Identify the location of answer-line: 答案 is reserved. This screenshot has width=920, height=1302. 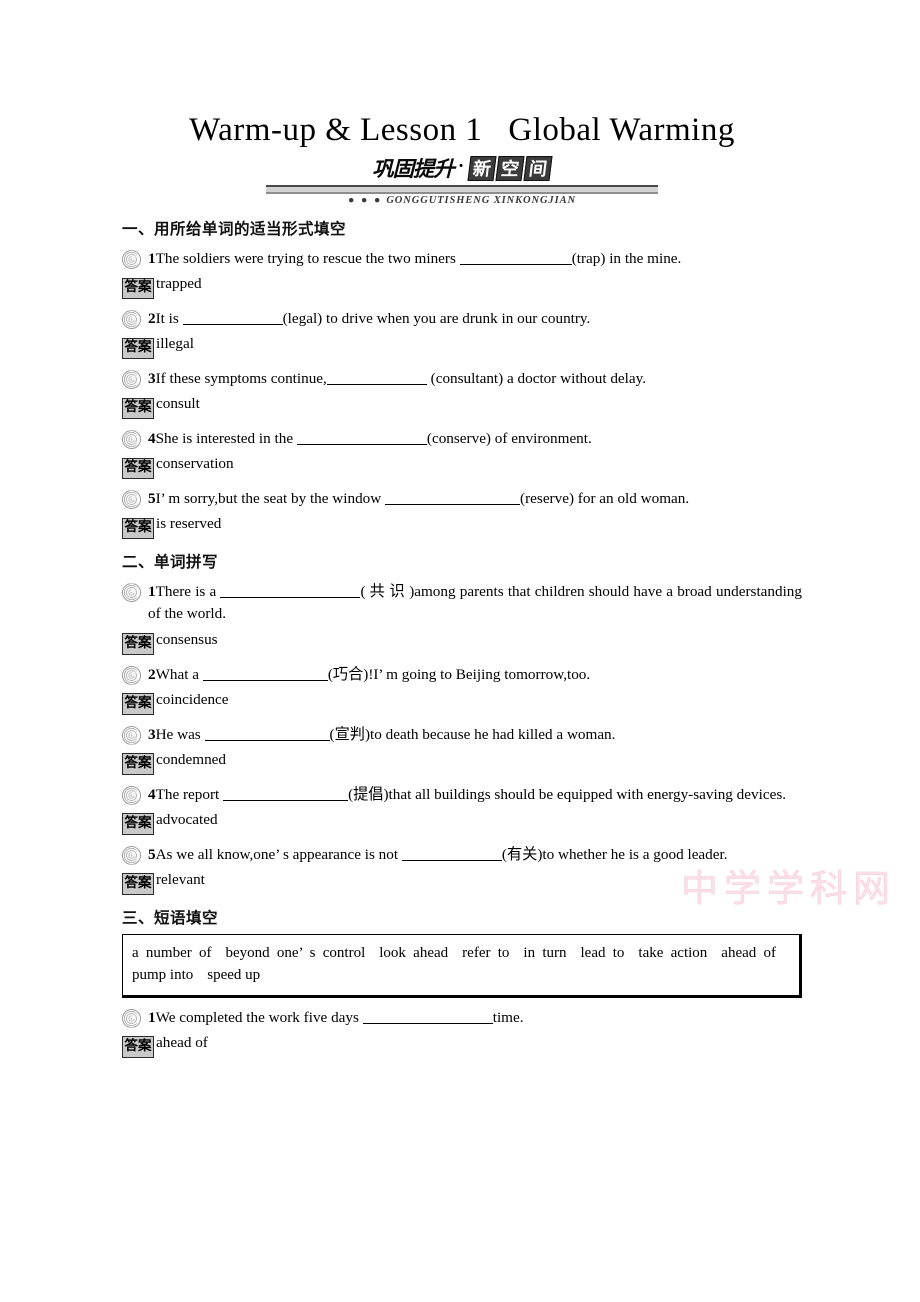
(462, 527).